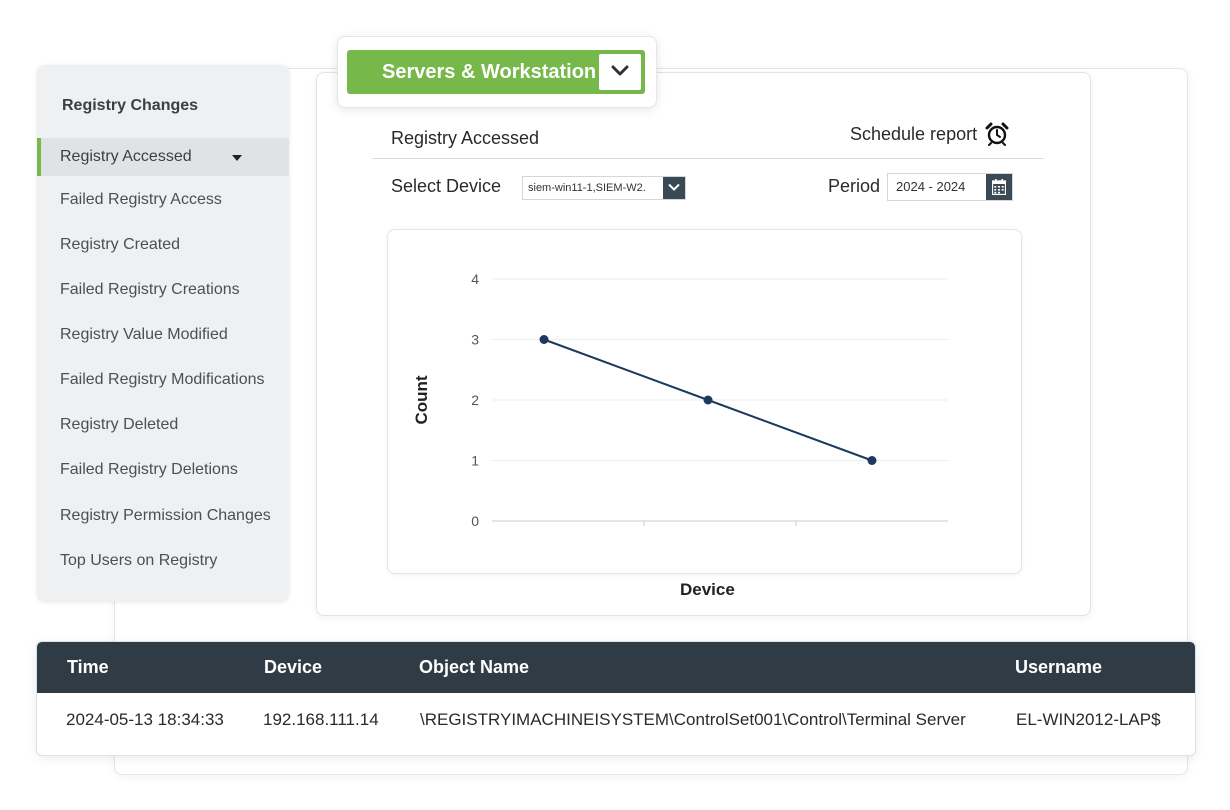 This screenshot has width=1230, height=810. I want to click on line-chart: 0 1 2 3 4 Count, so click(680, 400).